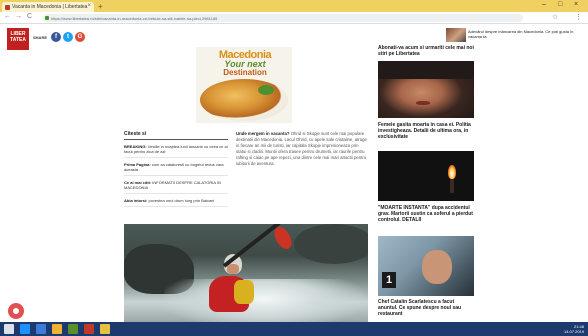 The image size is (588, 336). Describe the element at coordinates (246, 276) in the screenshot. I see `kayaking-photo` at that location.